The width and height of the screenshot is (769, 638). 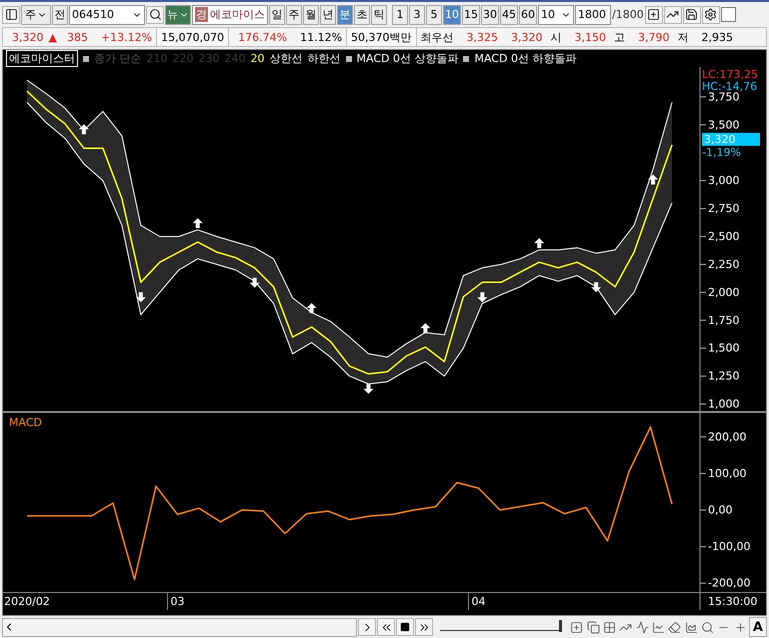 What do you see at coordinates (180, 627) in the screenshot?
I see `scroll-bar` at bounding box center [180, 627].